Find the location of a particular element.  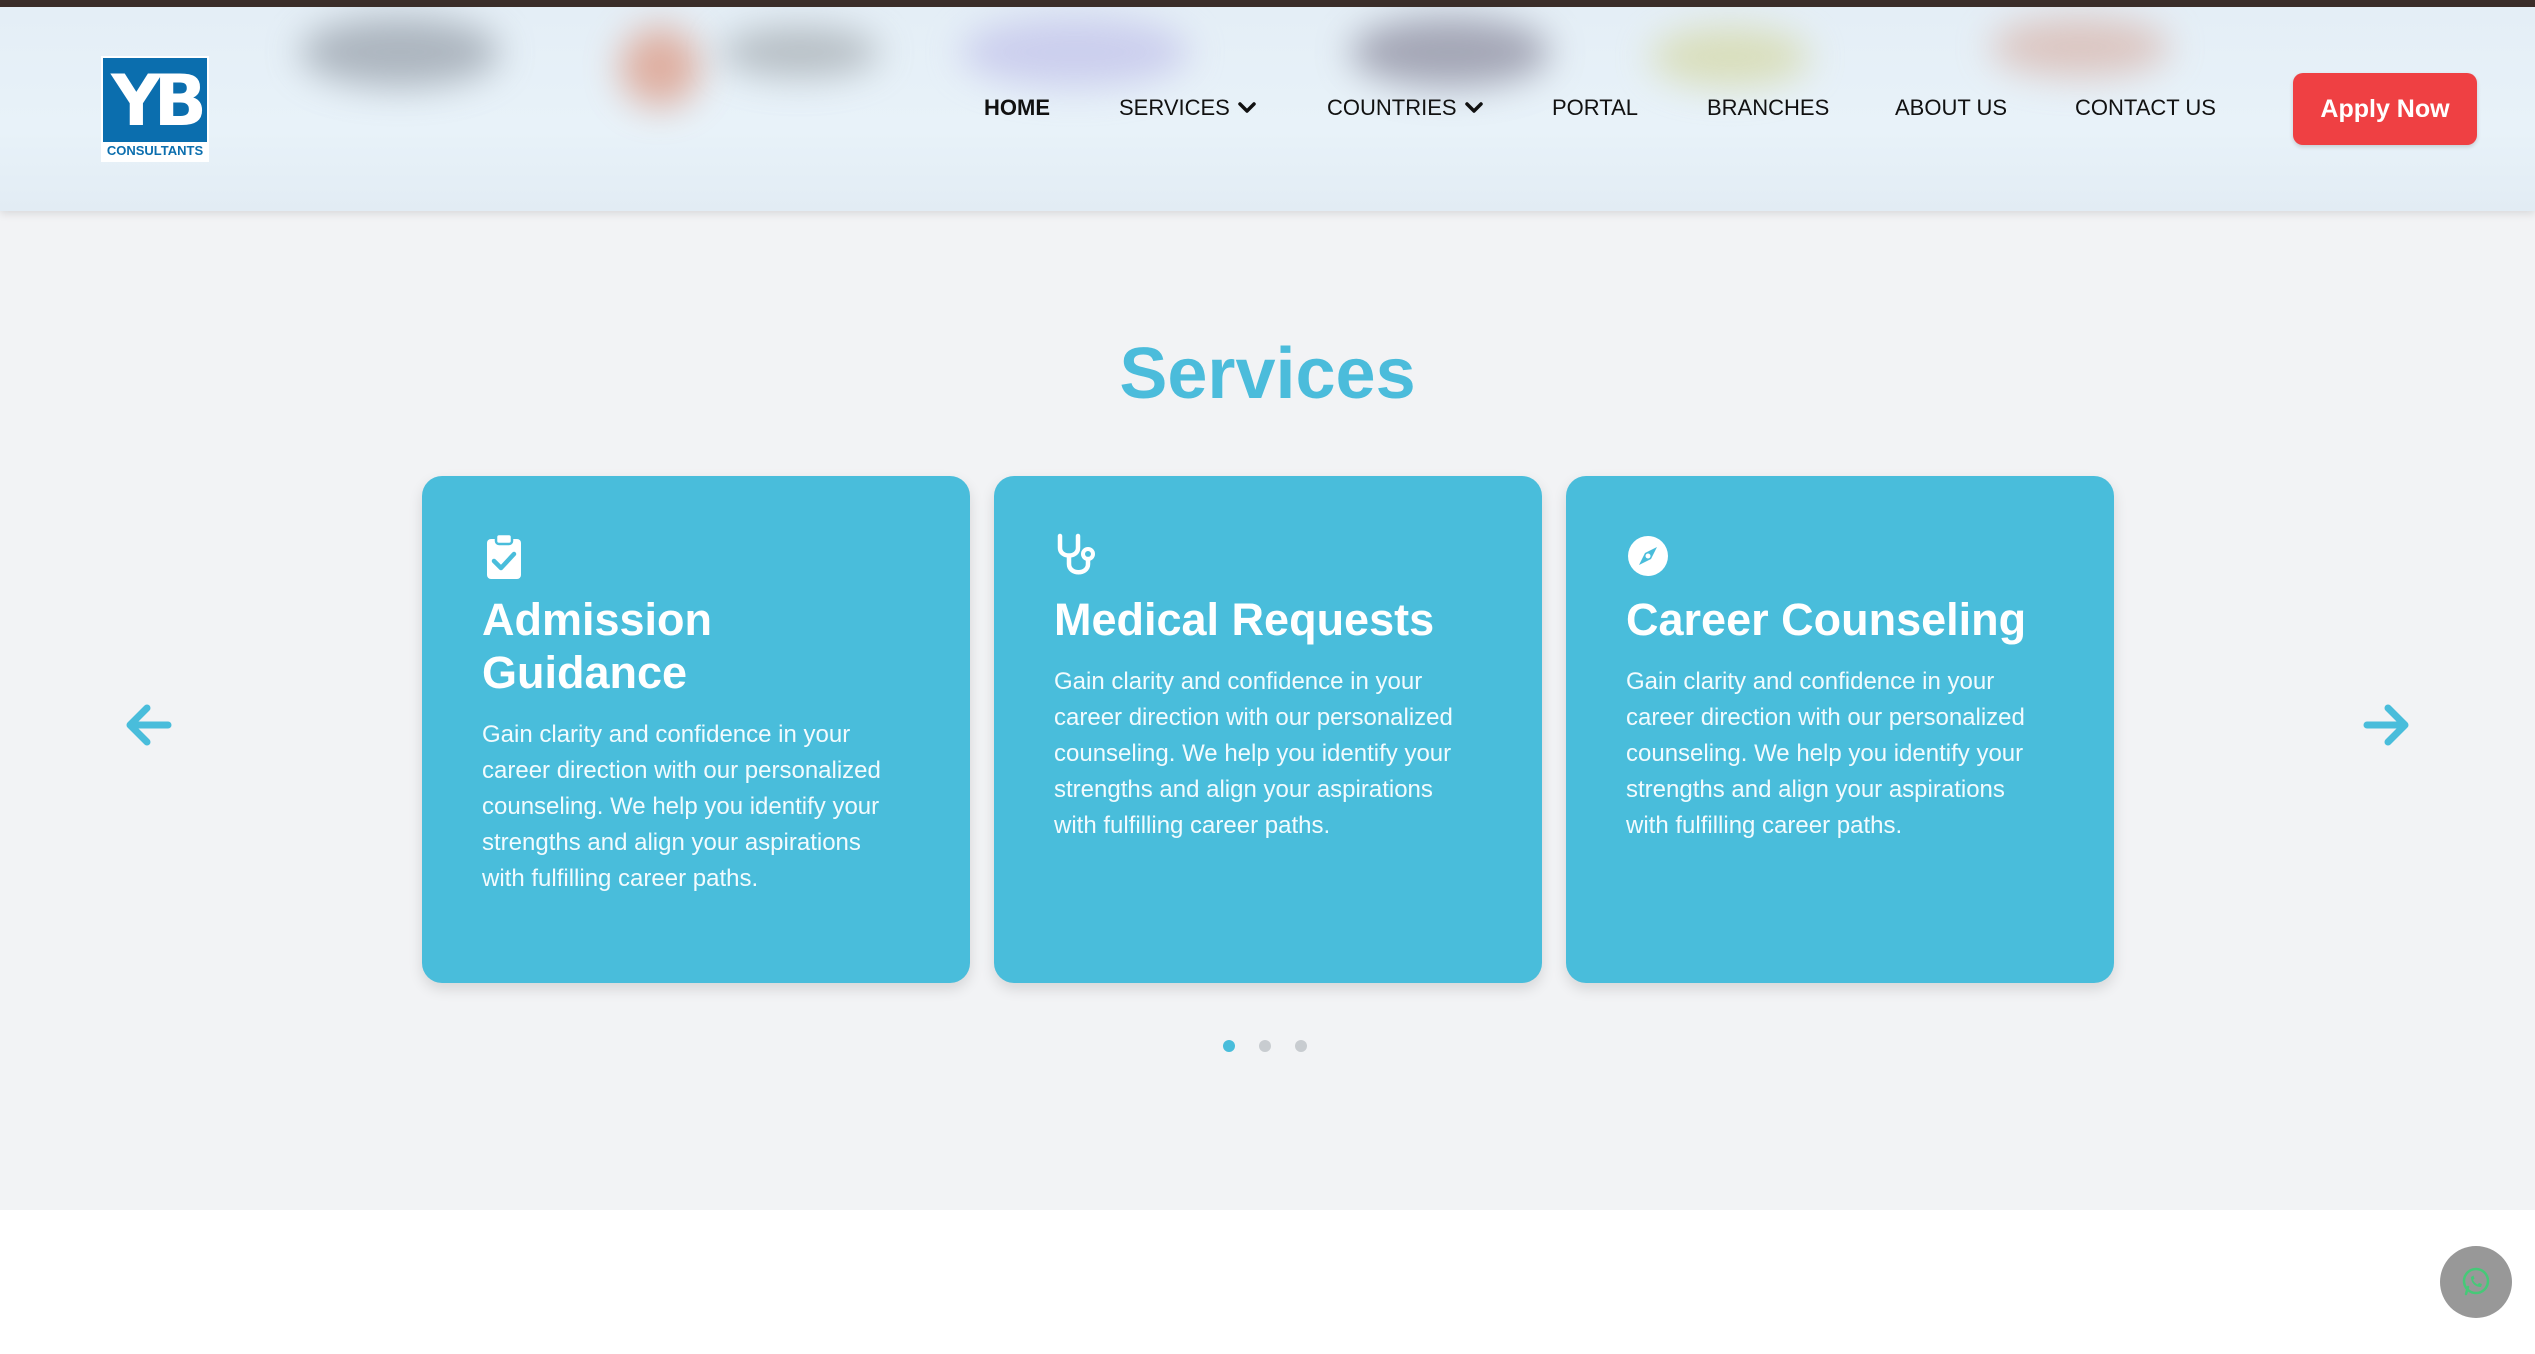

nav-home-label: HOME is located at coordinates (1017, 107).